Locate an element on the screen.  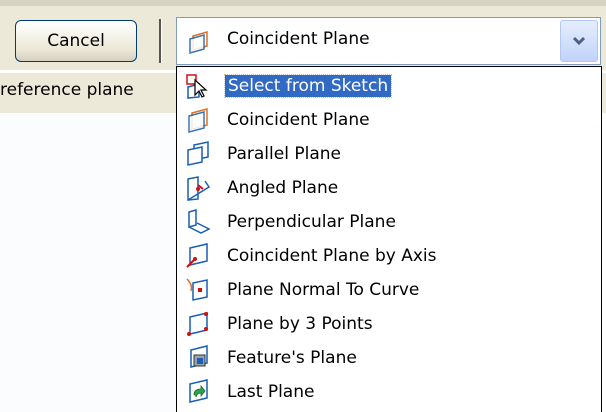
dropdown-item-label: Select from Sketch is located at coordinates (308, 86).